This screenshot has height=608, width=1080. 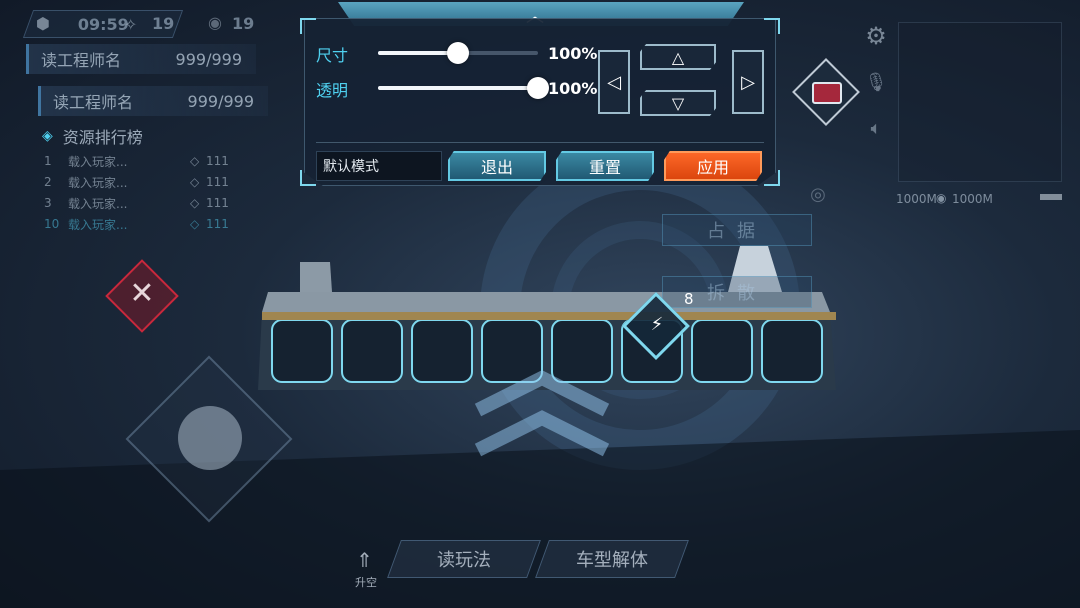 What do you see at coordinates (547, 318) in the screenshot?
I see `vehicle-model` at bounding box center [547, 318].